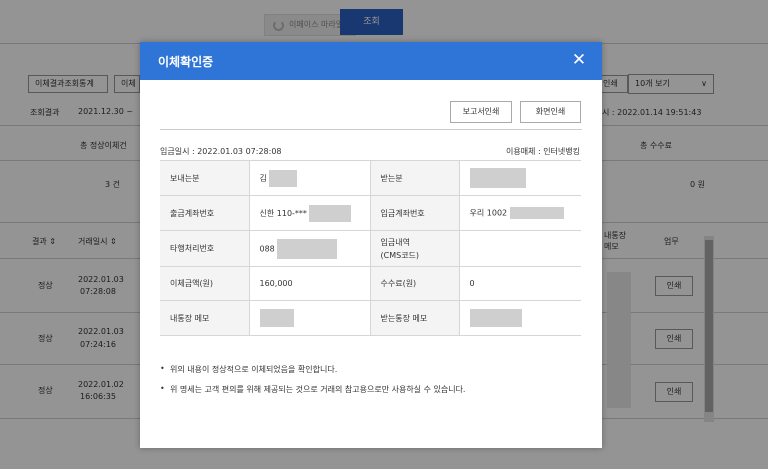 The width and height of the screenshot is (768, 469). I want to click on deposit-datetime: 입금일시 : 2022.01.03 07:28:08, so click(221, 151).